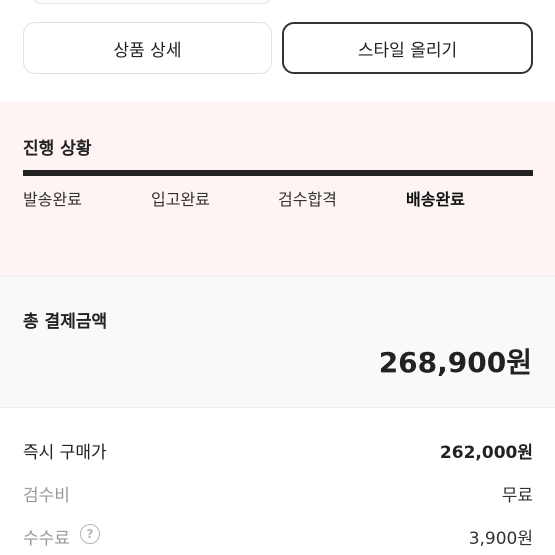 The width and height of the screenshot is (555, 555). What do you see at coordinates (278, 173) in the screenshot?
I see `progress-bar` at bounding box center [278, 173].